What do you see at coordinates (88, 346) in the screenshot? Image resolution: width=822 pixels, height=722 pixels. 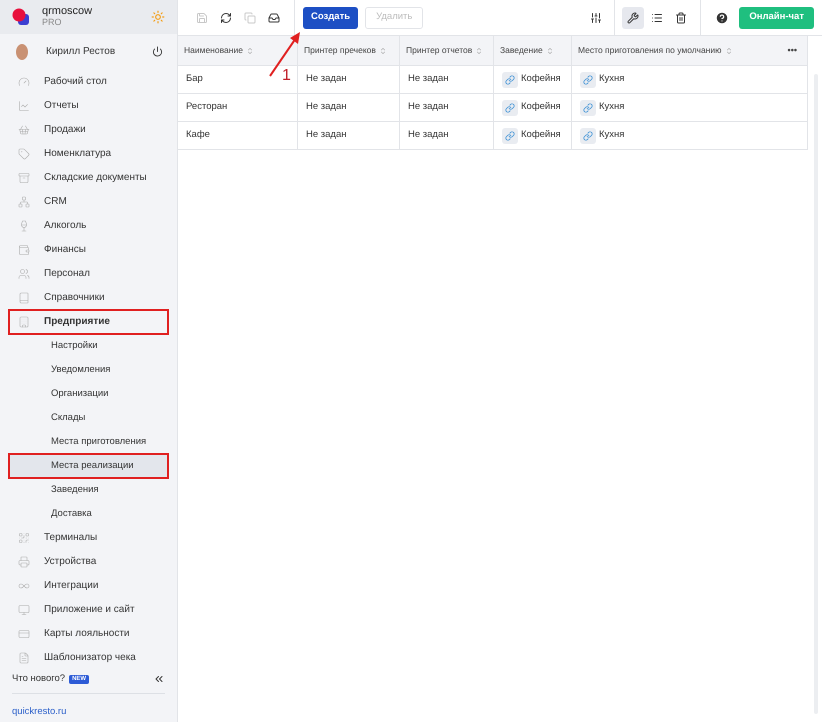 I see `sidebar-subitem: Настройки` at bounding box center [88, 346].